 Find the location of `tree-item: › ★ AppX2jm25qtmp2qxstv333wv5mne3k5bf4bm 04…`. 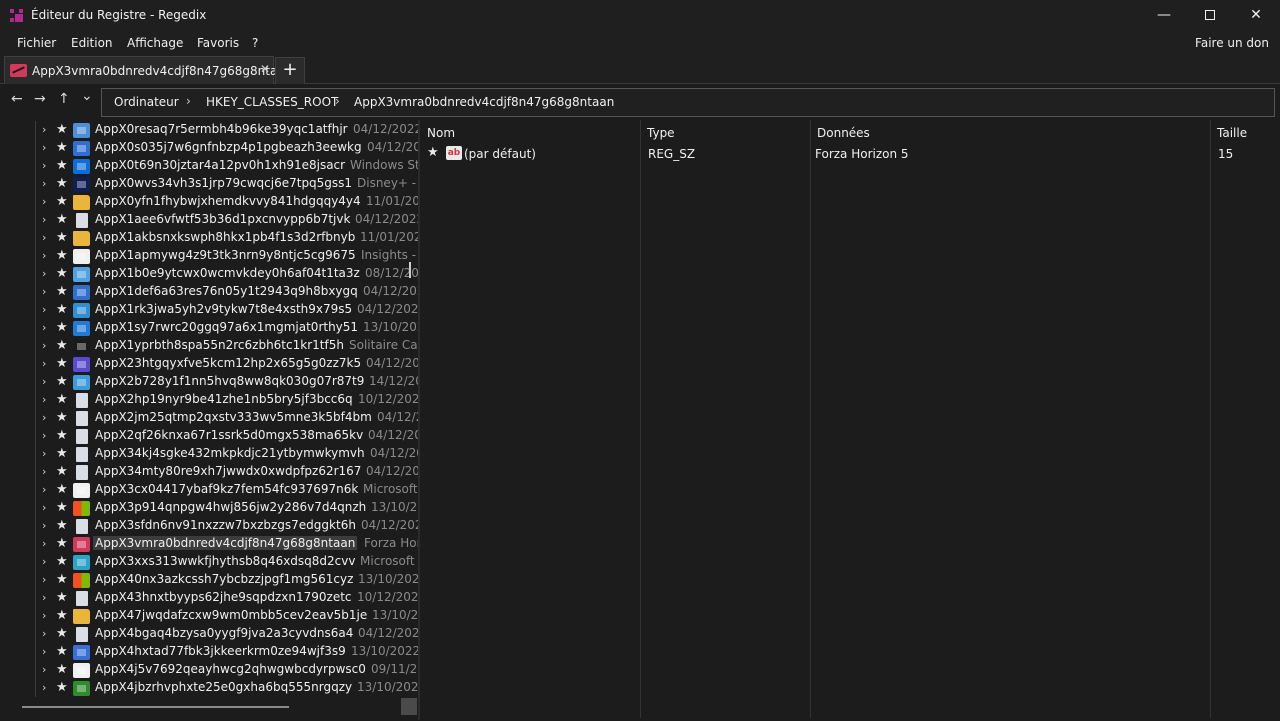

tree-item: › ★ AppX2jm25qtmp2qxstv333wv5mne3k5bf4bm 04… is located at coordinates (209, 418).